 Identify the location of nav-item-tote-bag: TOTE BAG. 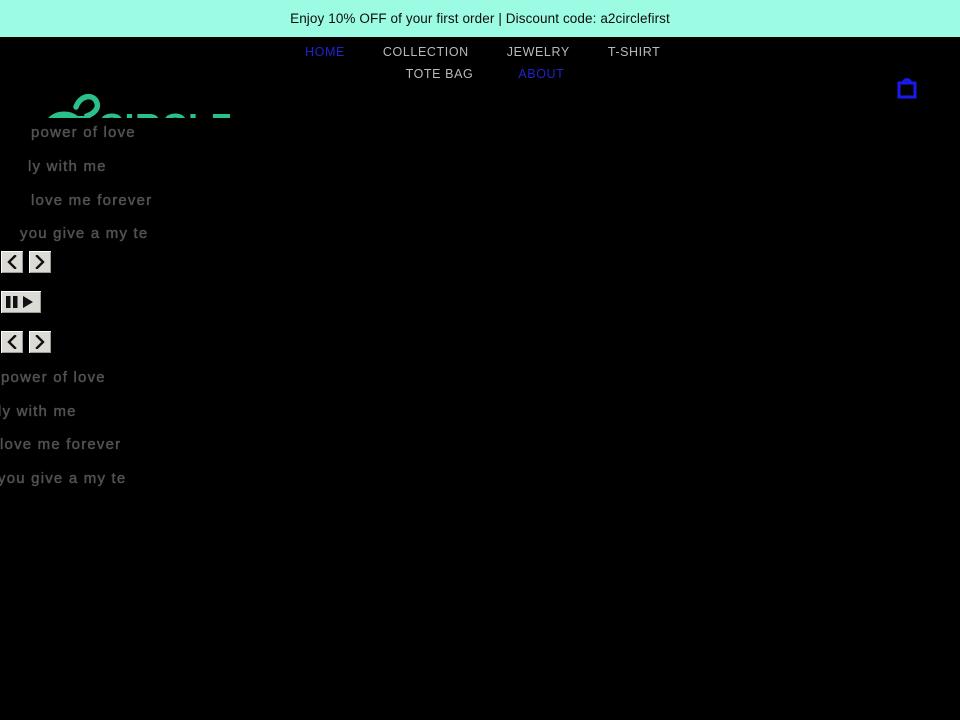
(440, 74).